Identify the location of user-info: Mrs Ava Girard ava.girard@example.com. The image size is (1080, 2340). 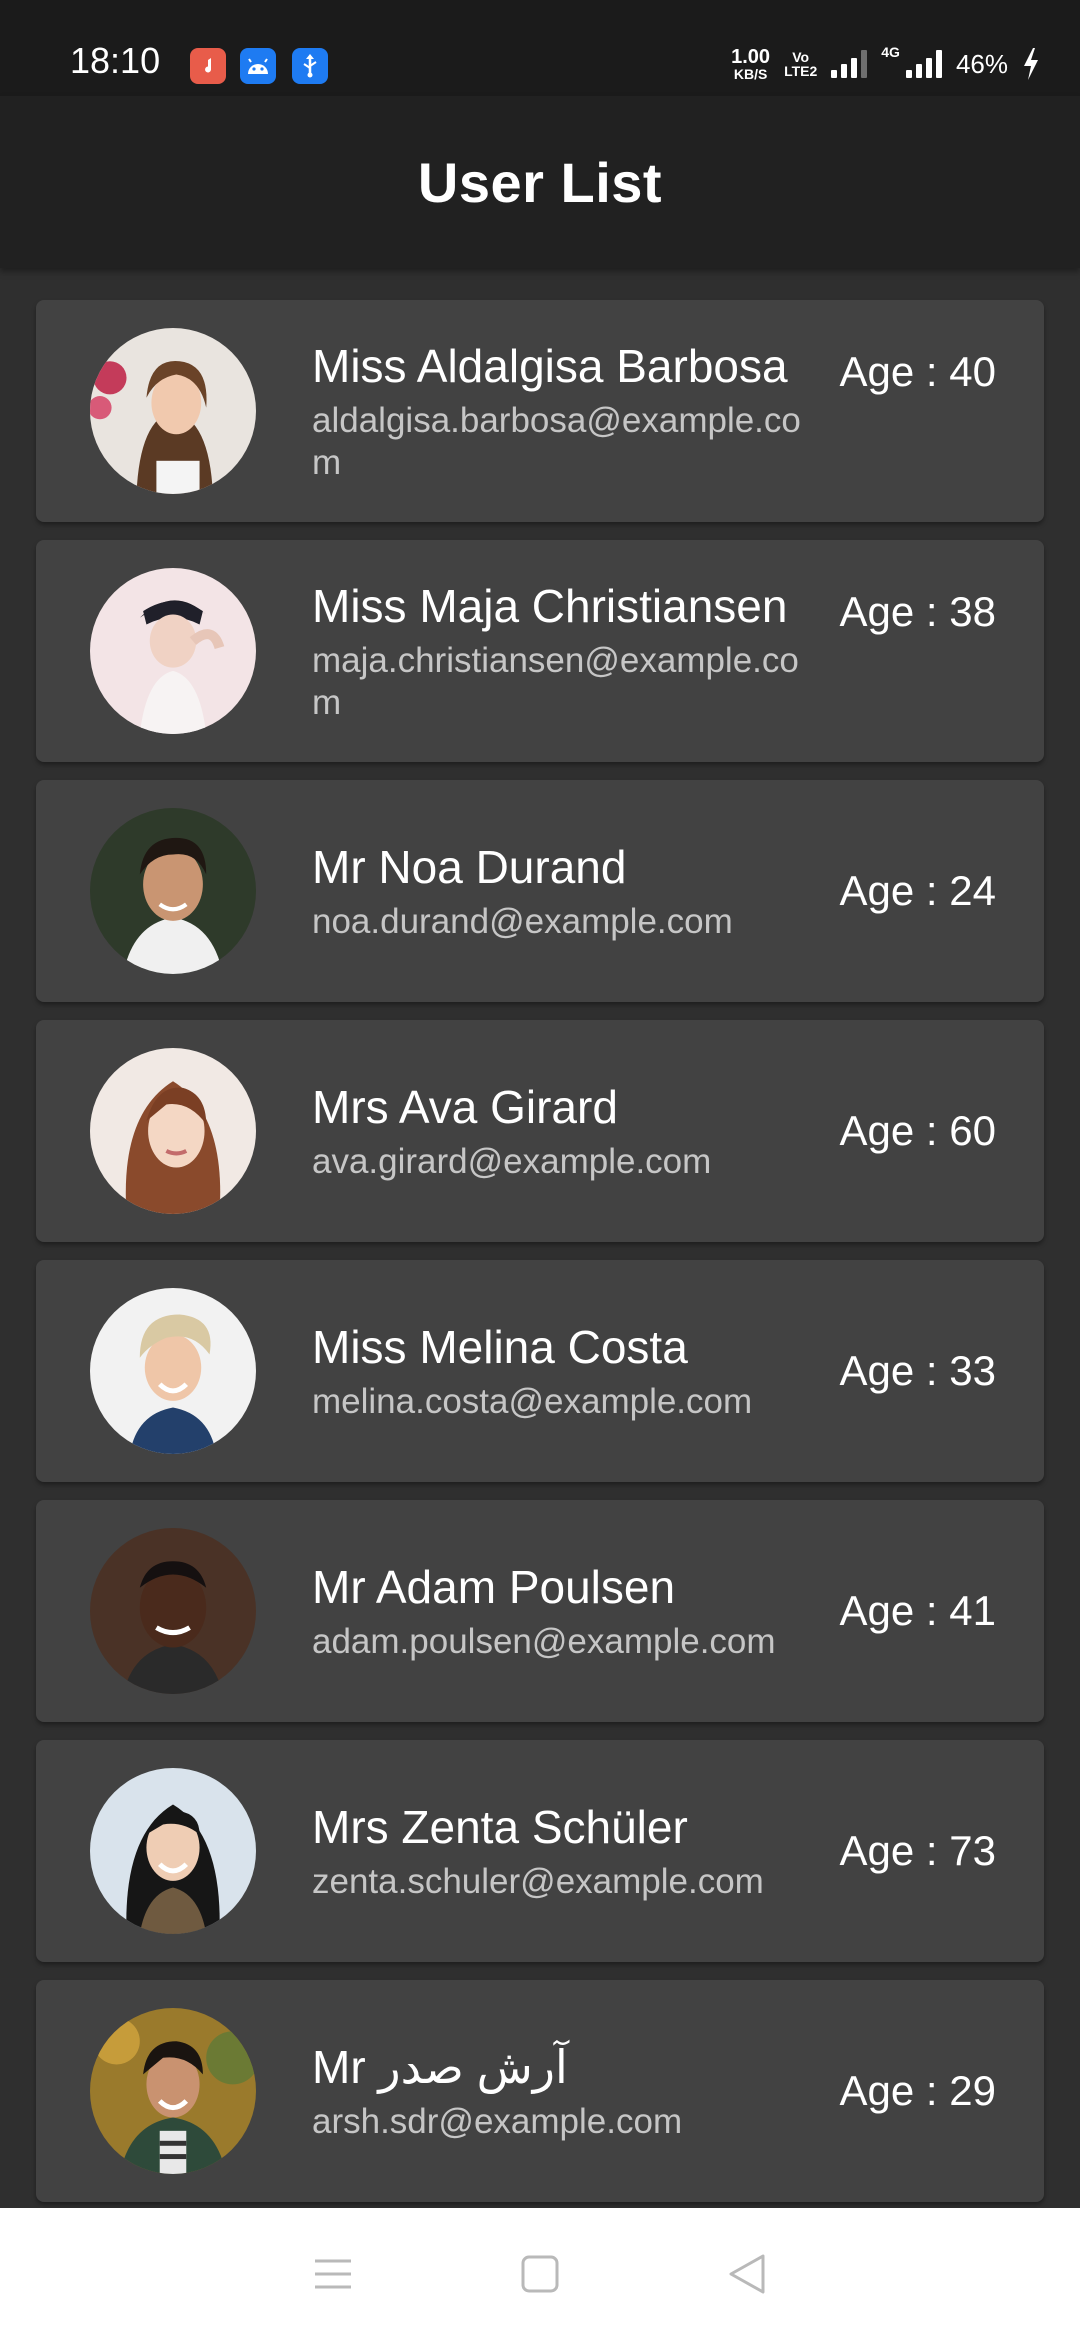
(567, 1131).